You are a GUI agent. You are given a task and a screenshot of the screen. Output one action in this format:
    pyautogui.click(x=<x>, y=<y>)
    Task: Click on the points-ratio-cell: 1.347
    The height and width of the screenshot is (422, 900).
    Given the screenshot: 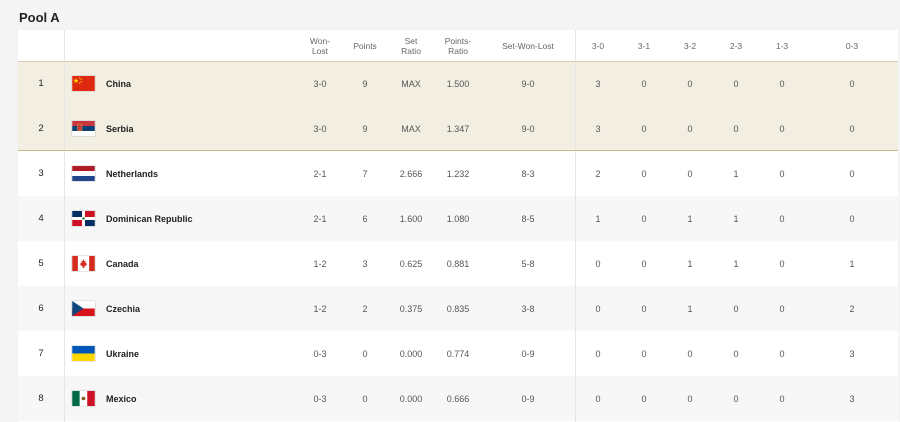 What is the action you would take?
    pyautogui.click(x=458, y=128)
    